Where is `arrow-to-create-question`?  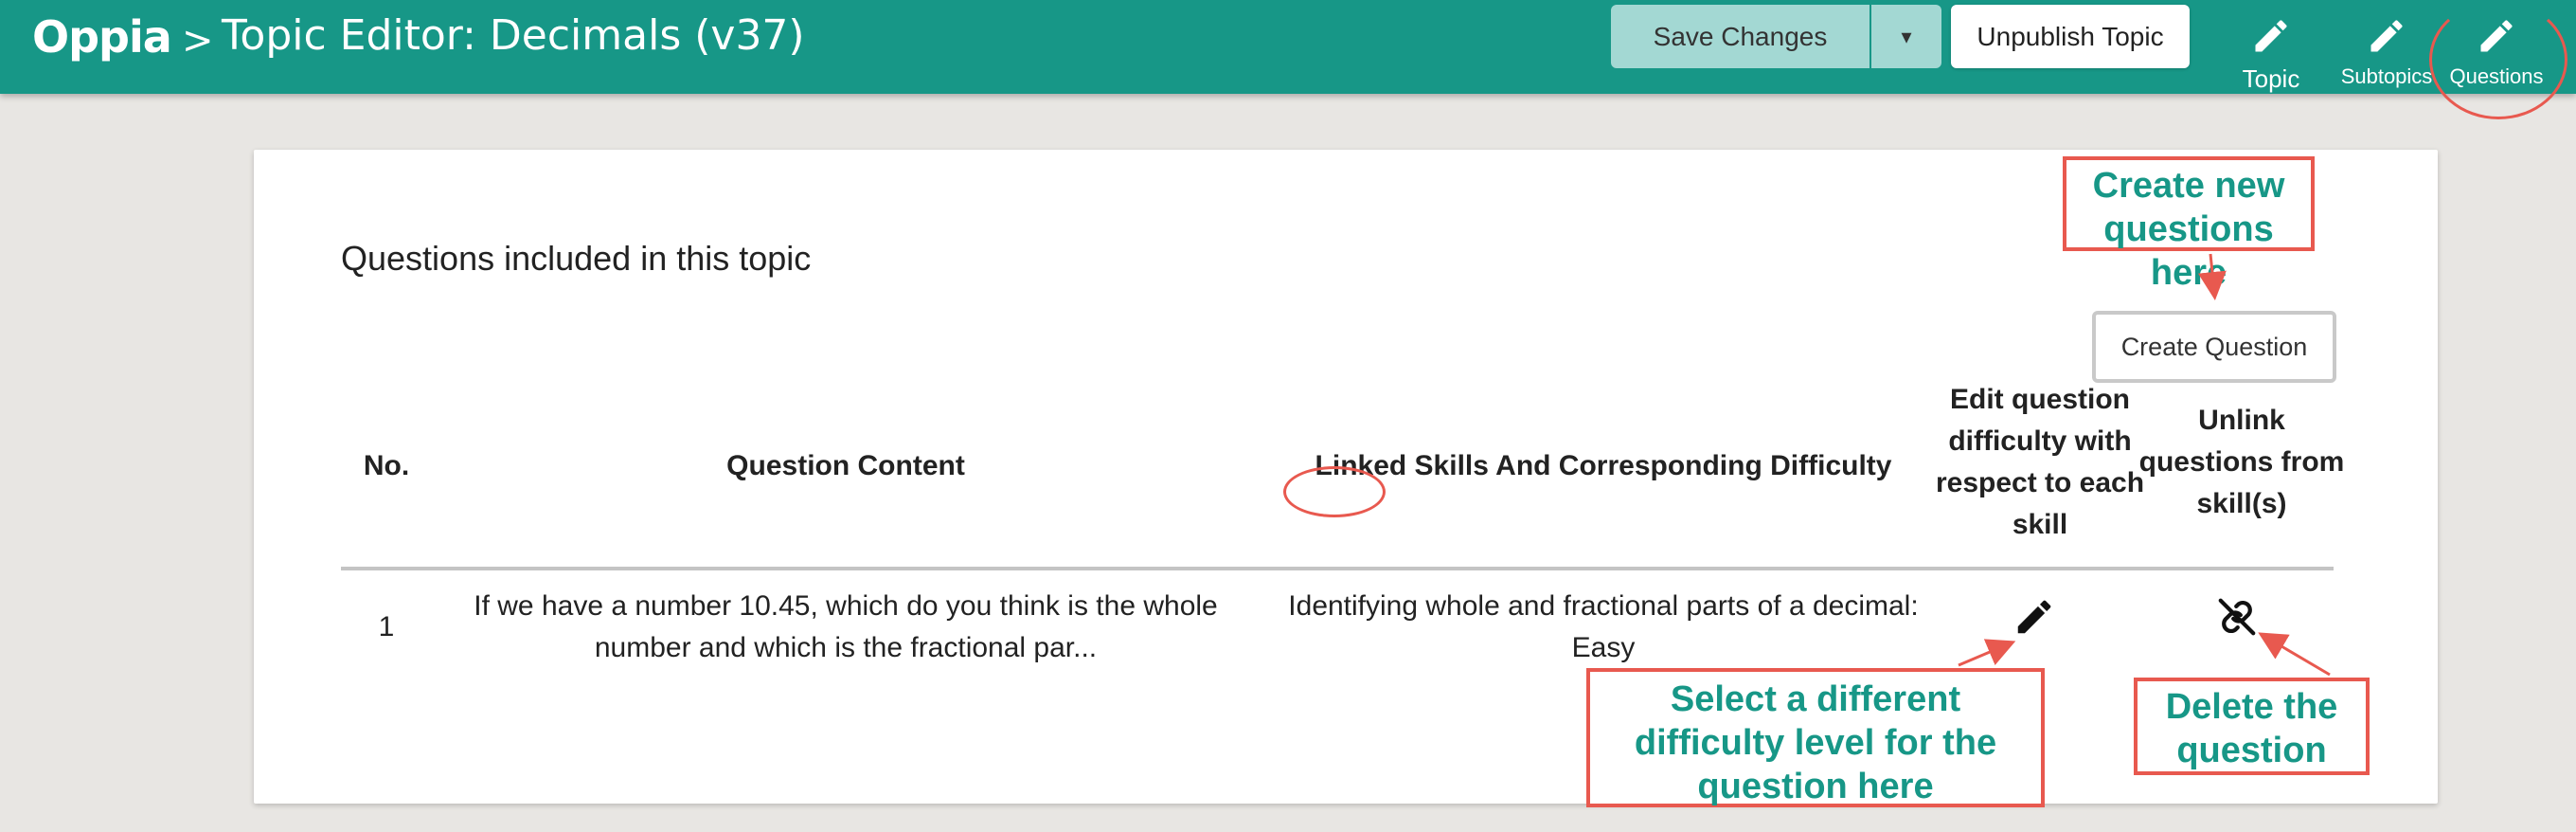
arrow-to-create-question is located at coordinates (2212, 276).